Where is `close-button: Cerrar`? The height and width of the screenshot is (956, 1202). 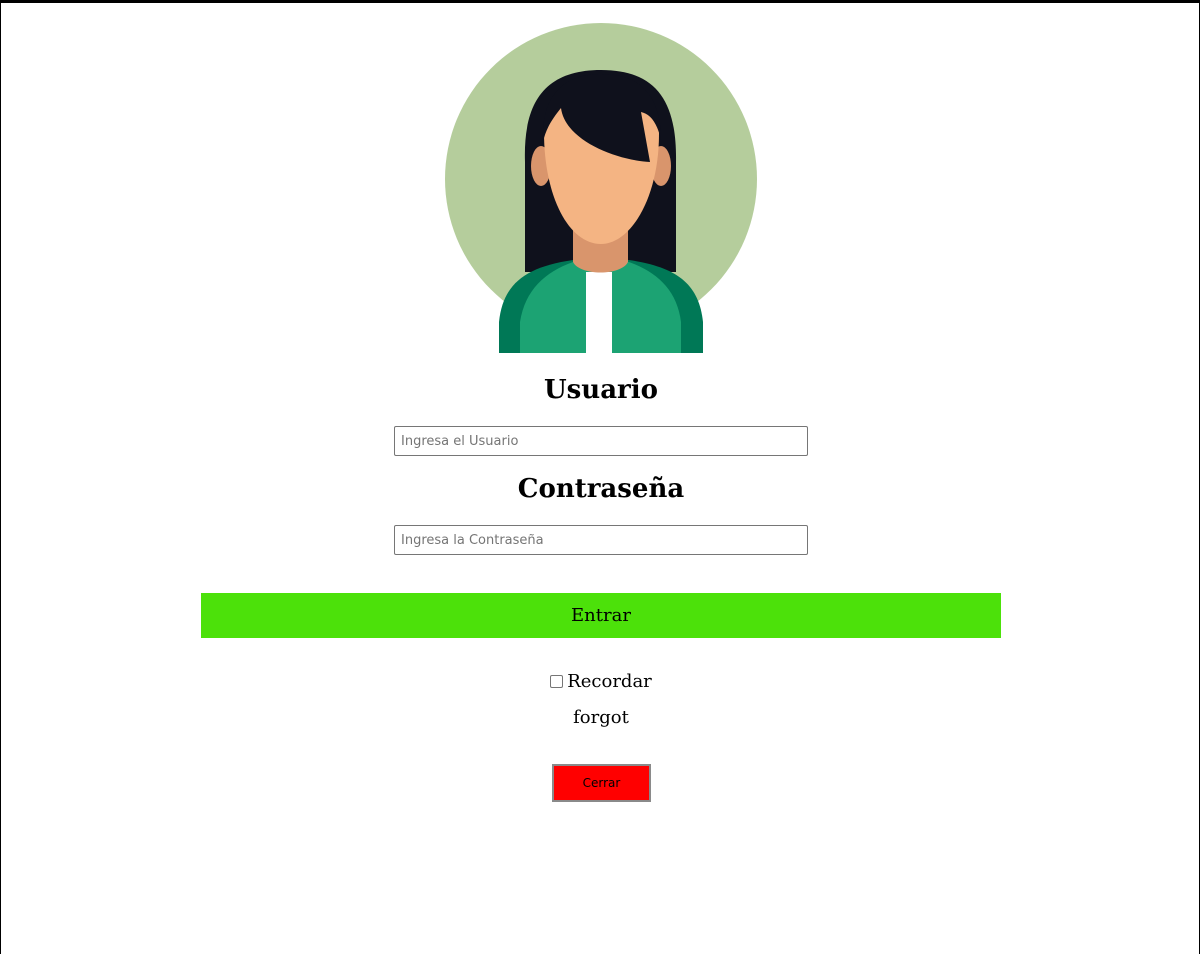
close-button: Cerrar is located at coordinates (601, 783).